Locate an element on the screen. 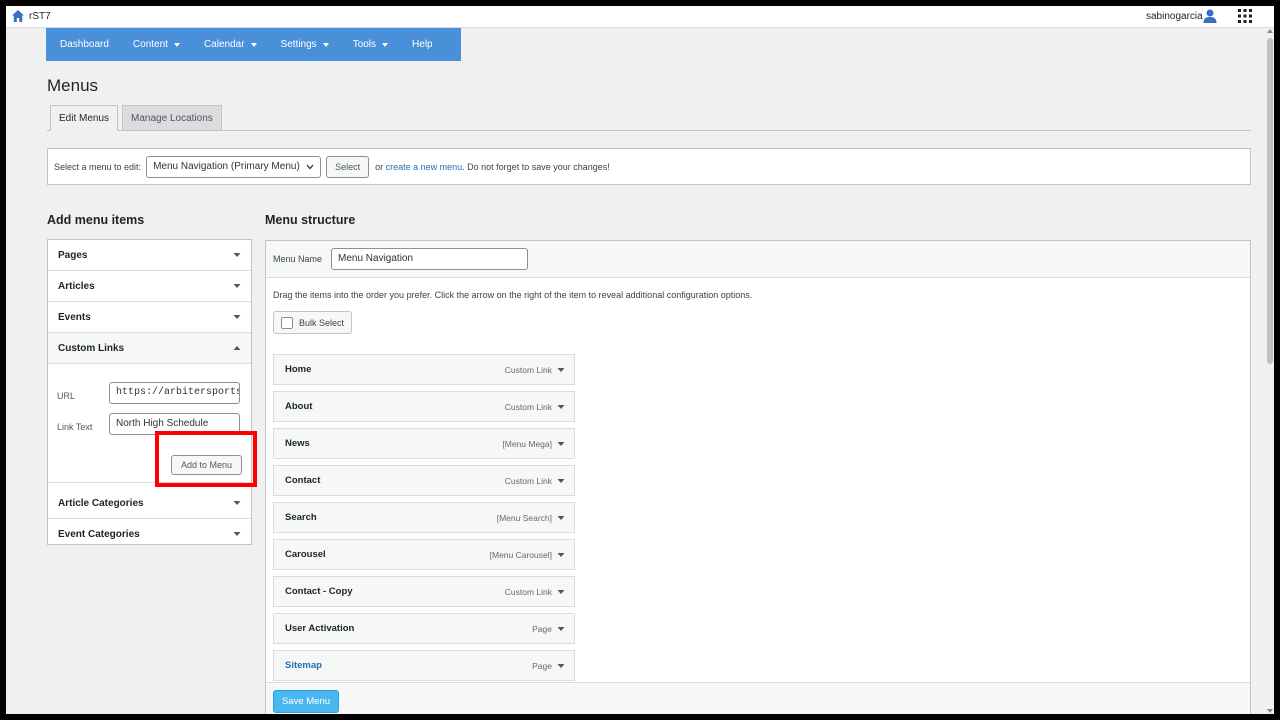  menu-select-value: Menu Navigation (Primary Menu) is located at coordinates (226, 166).